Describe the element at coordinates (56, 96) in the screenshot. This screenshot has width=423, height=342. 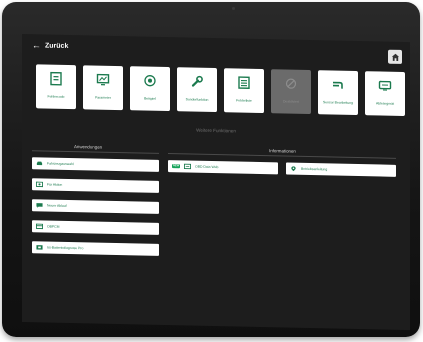
I see `tile-label: Fehlercode` at that location.